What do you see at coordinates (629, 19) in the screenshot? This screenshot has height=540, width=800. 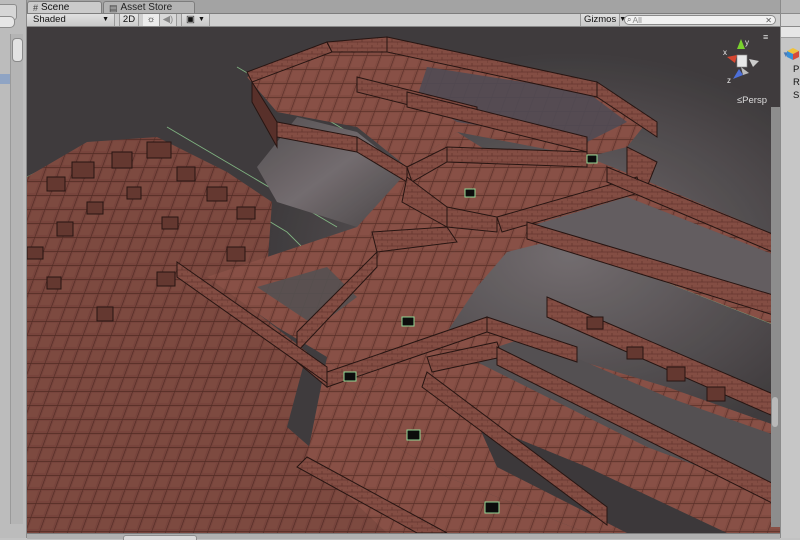 I see `search-icon: ⌕` at bounding box center [629, 19].